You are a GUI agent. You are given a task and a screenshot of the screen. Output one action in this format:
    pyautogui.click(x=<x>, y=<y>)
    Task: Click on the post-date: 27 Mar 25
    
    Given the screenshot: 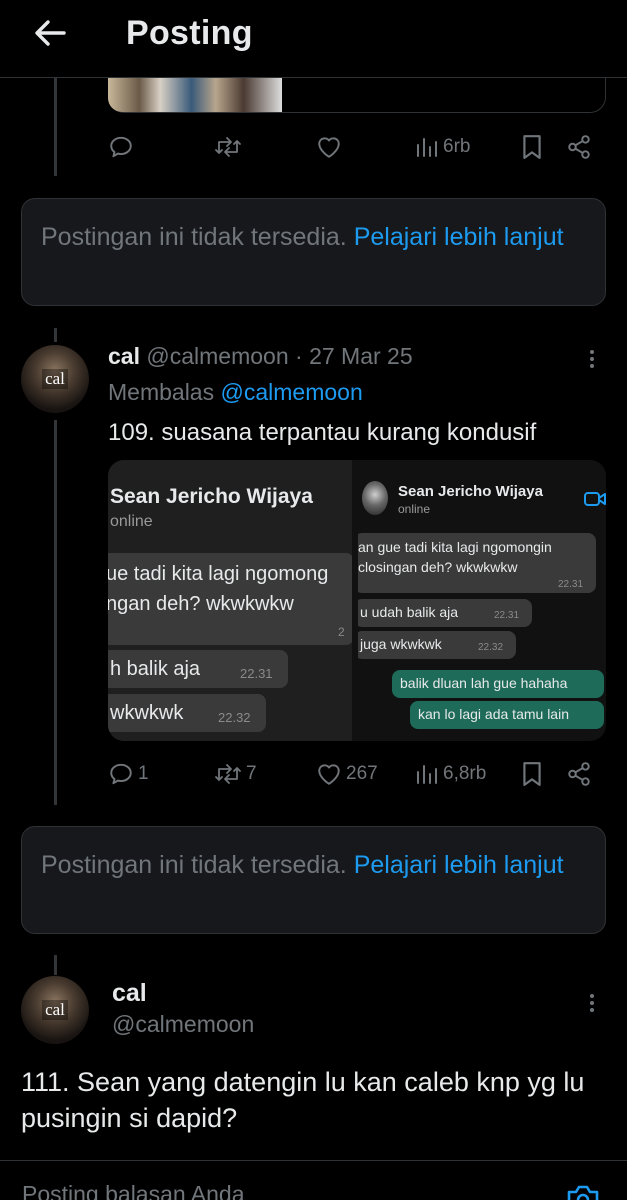 What is the action you would take?
    pyautogui.click(x=361, y=356)
    